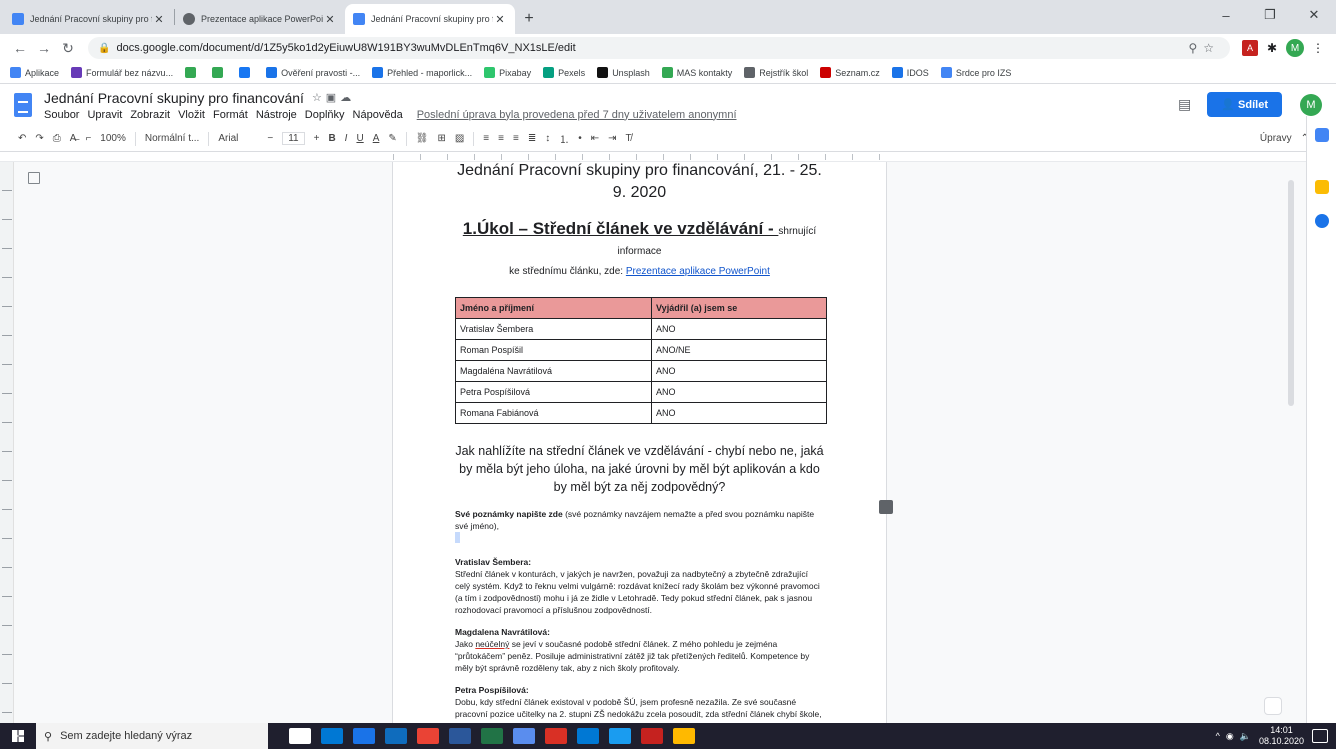  I want to click on menu-kebab-icon: ⋮, so click(1318, 48).